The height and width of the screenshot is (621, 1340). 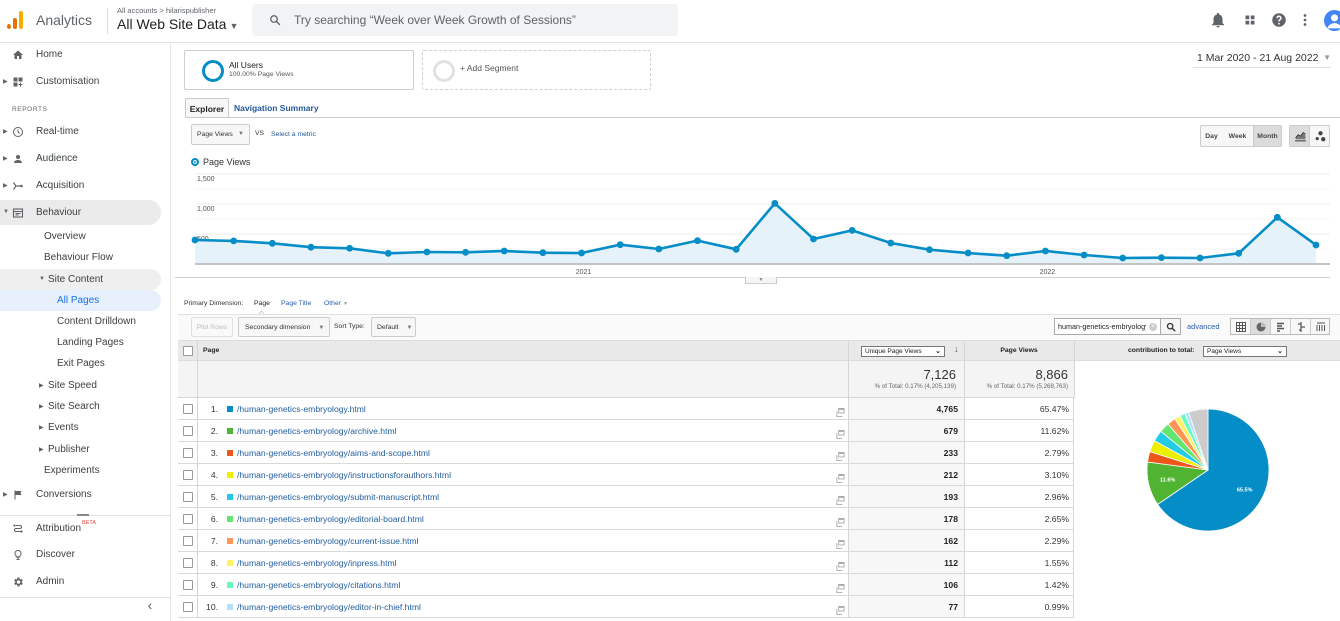 What do you see at coordinates (80, 55) in the screenshot?
I see `sidebar-item-home: Home` at bounding box center [80, 55].